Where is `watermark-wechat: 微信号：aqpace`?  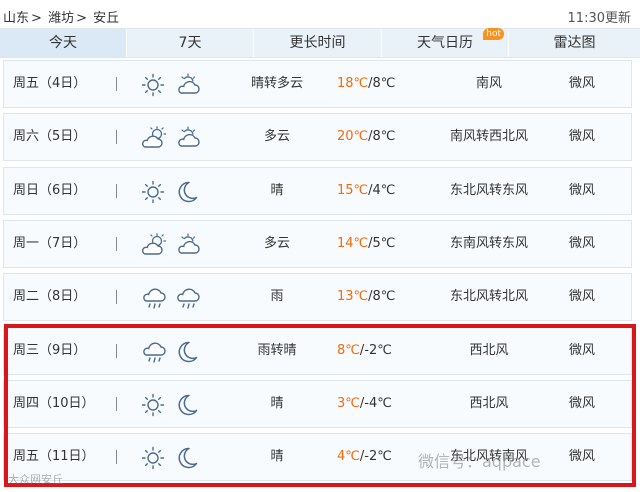 watermark-wechat: 微信号：aqpace is located at coordinates (479, 461).